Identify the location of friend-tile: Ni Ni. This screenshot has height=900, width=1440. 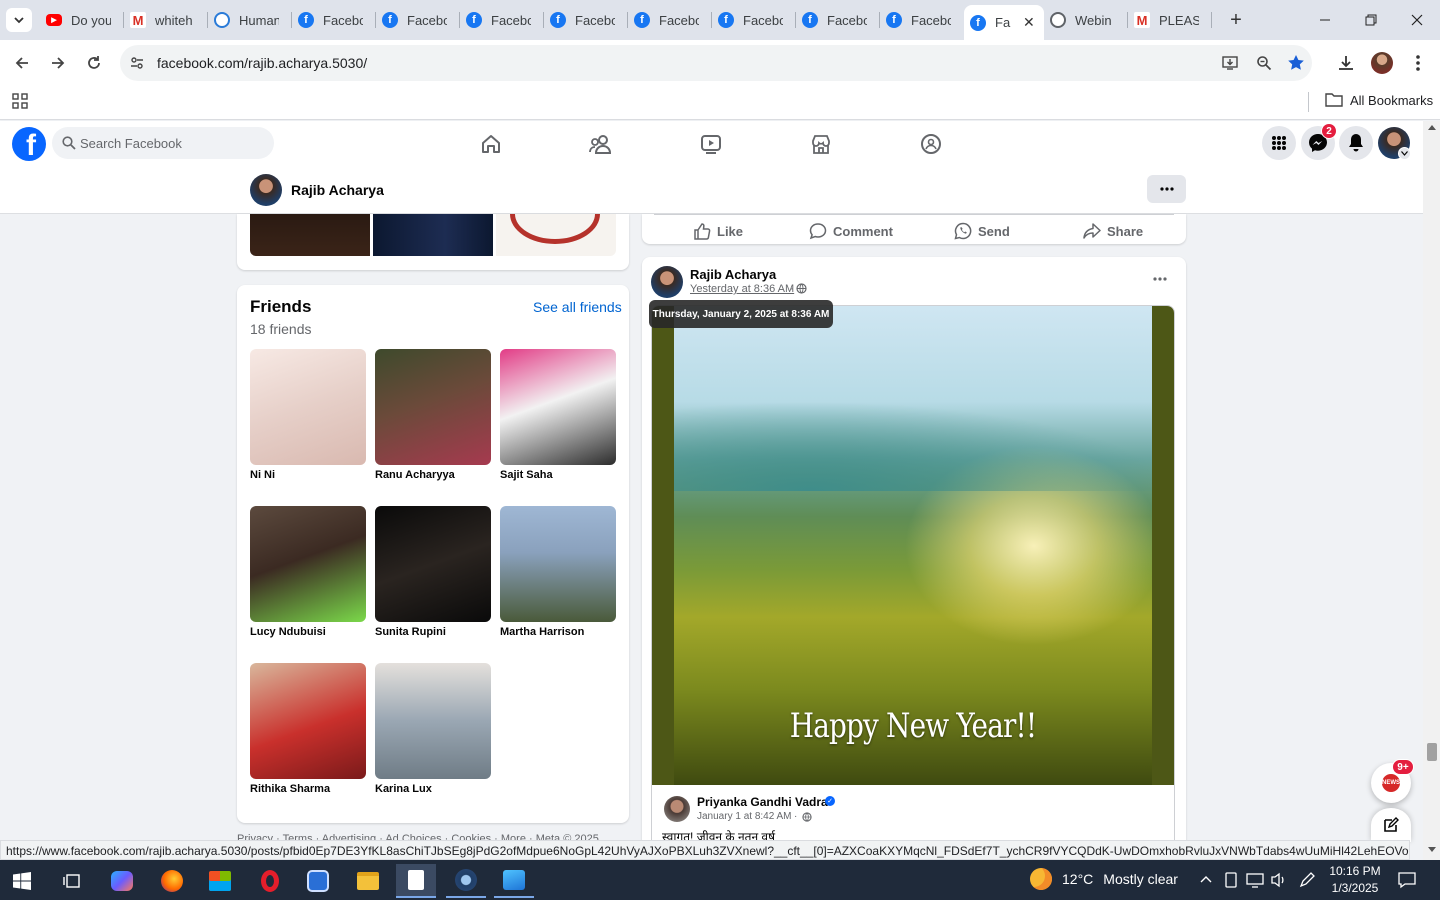
(308, 415).